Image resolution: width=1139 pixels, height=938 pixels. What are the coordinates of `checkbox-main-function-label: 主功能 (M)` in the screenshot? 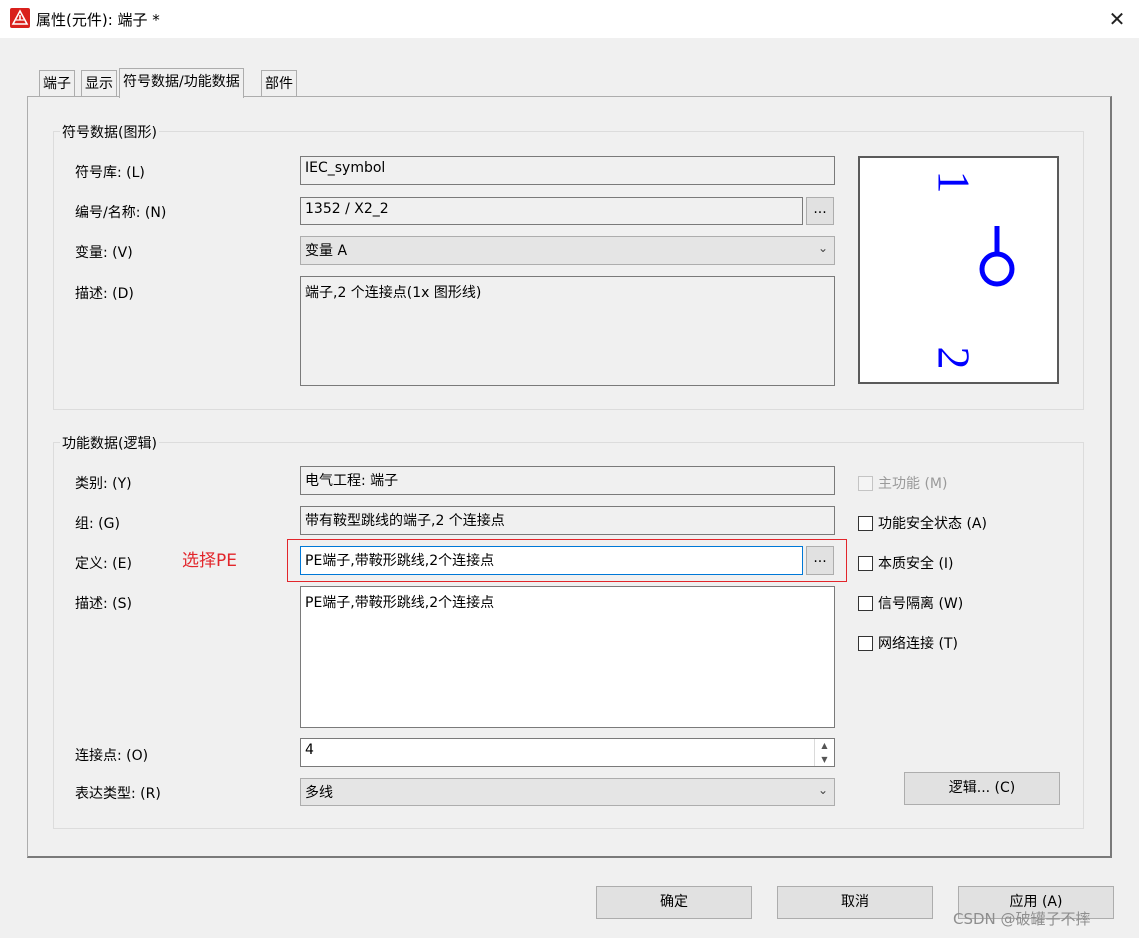 It's located at (913, 484).